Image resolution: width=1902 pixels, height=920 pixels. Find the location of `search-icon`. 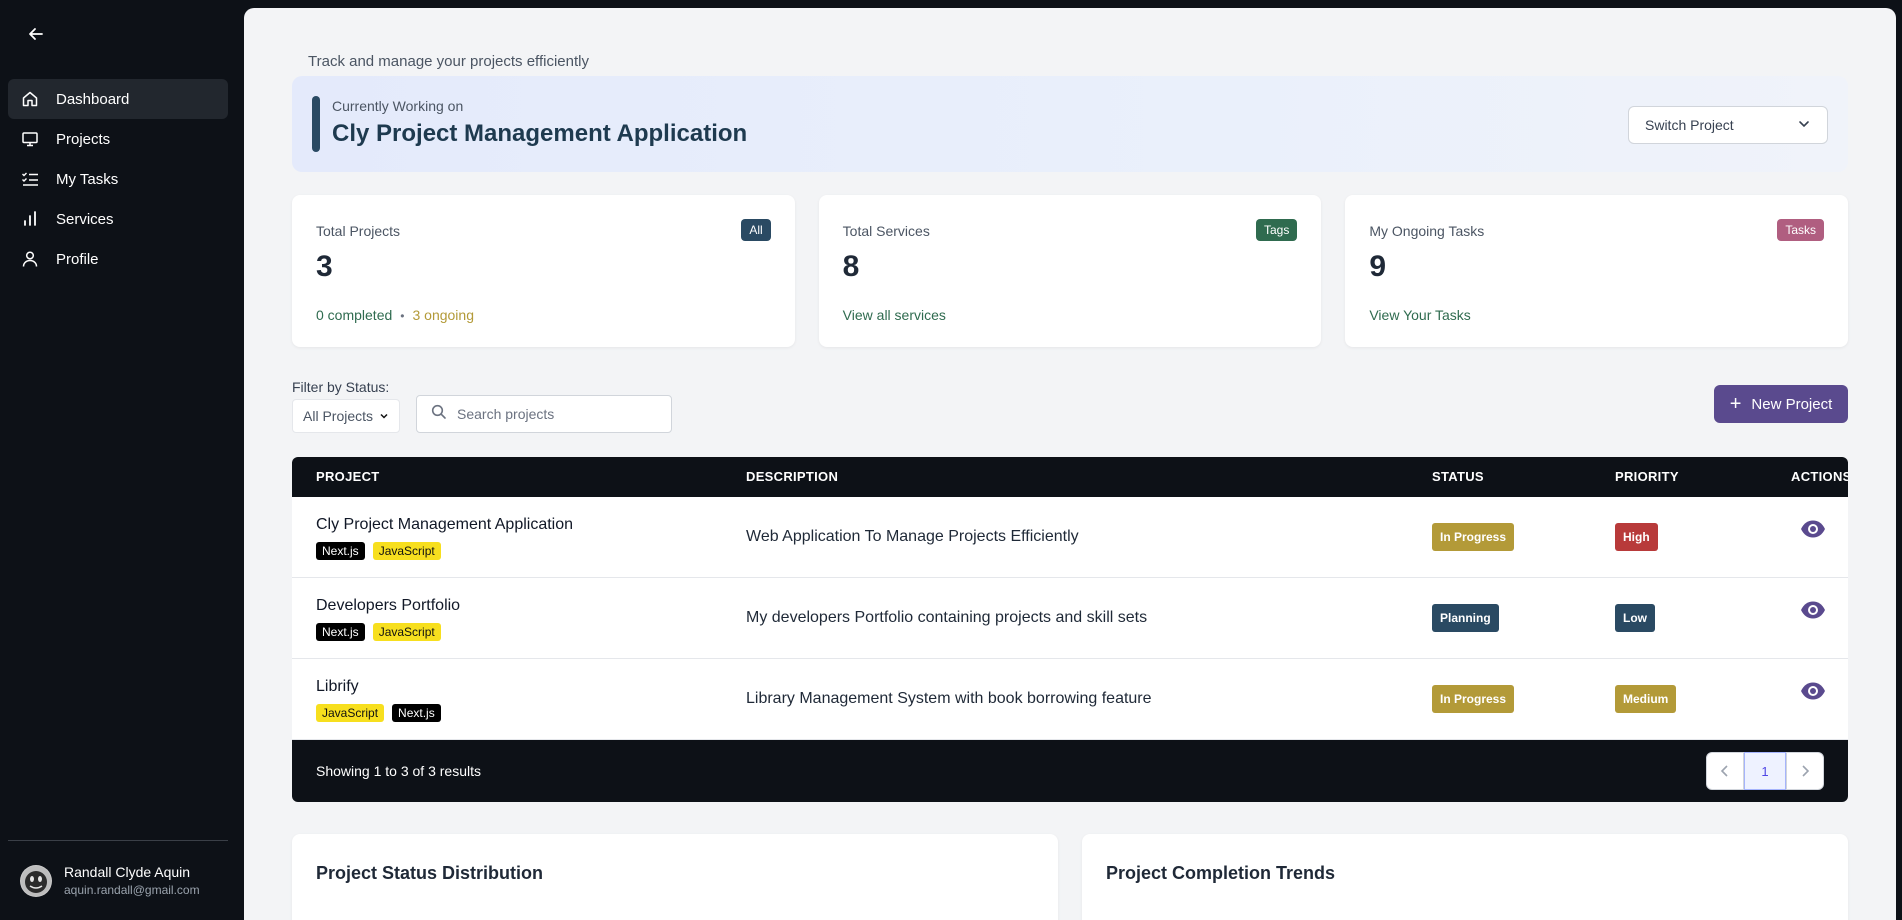

search-icon is located at coordinates (439, 414).